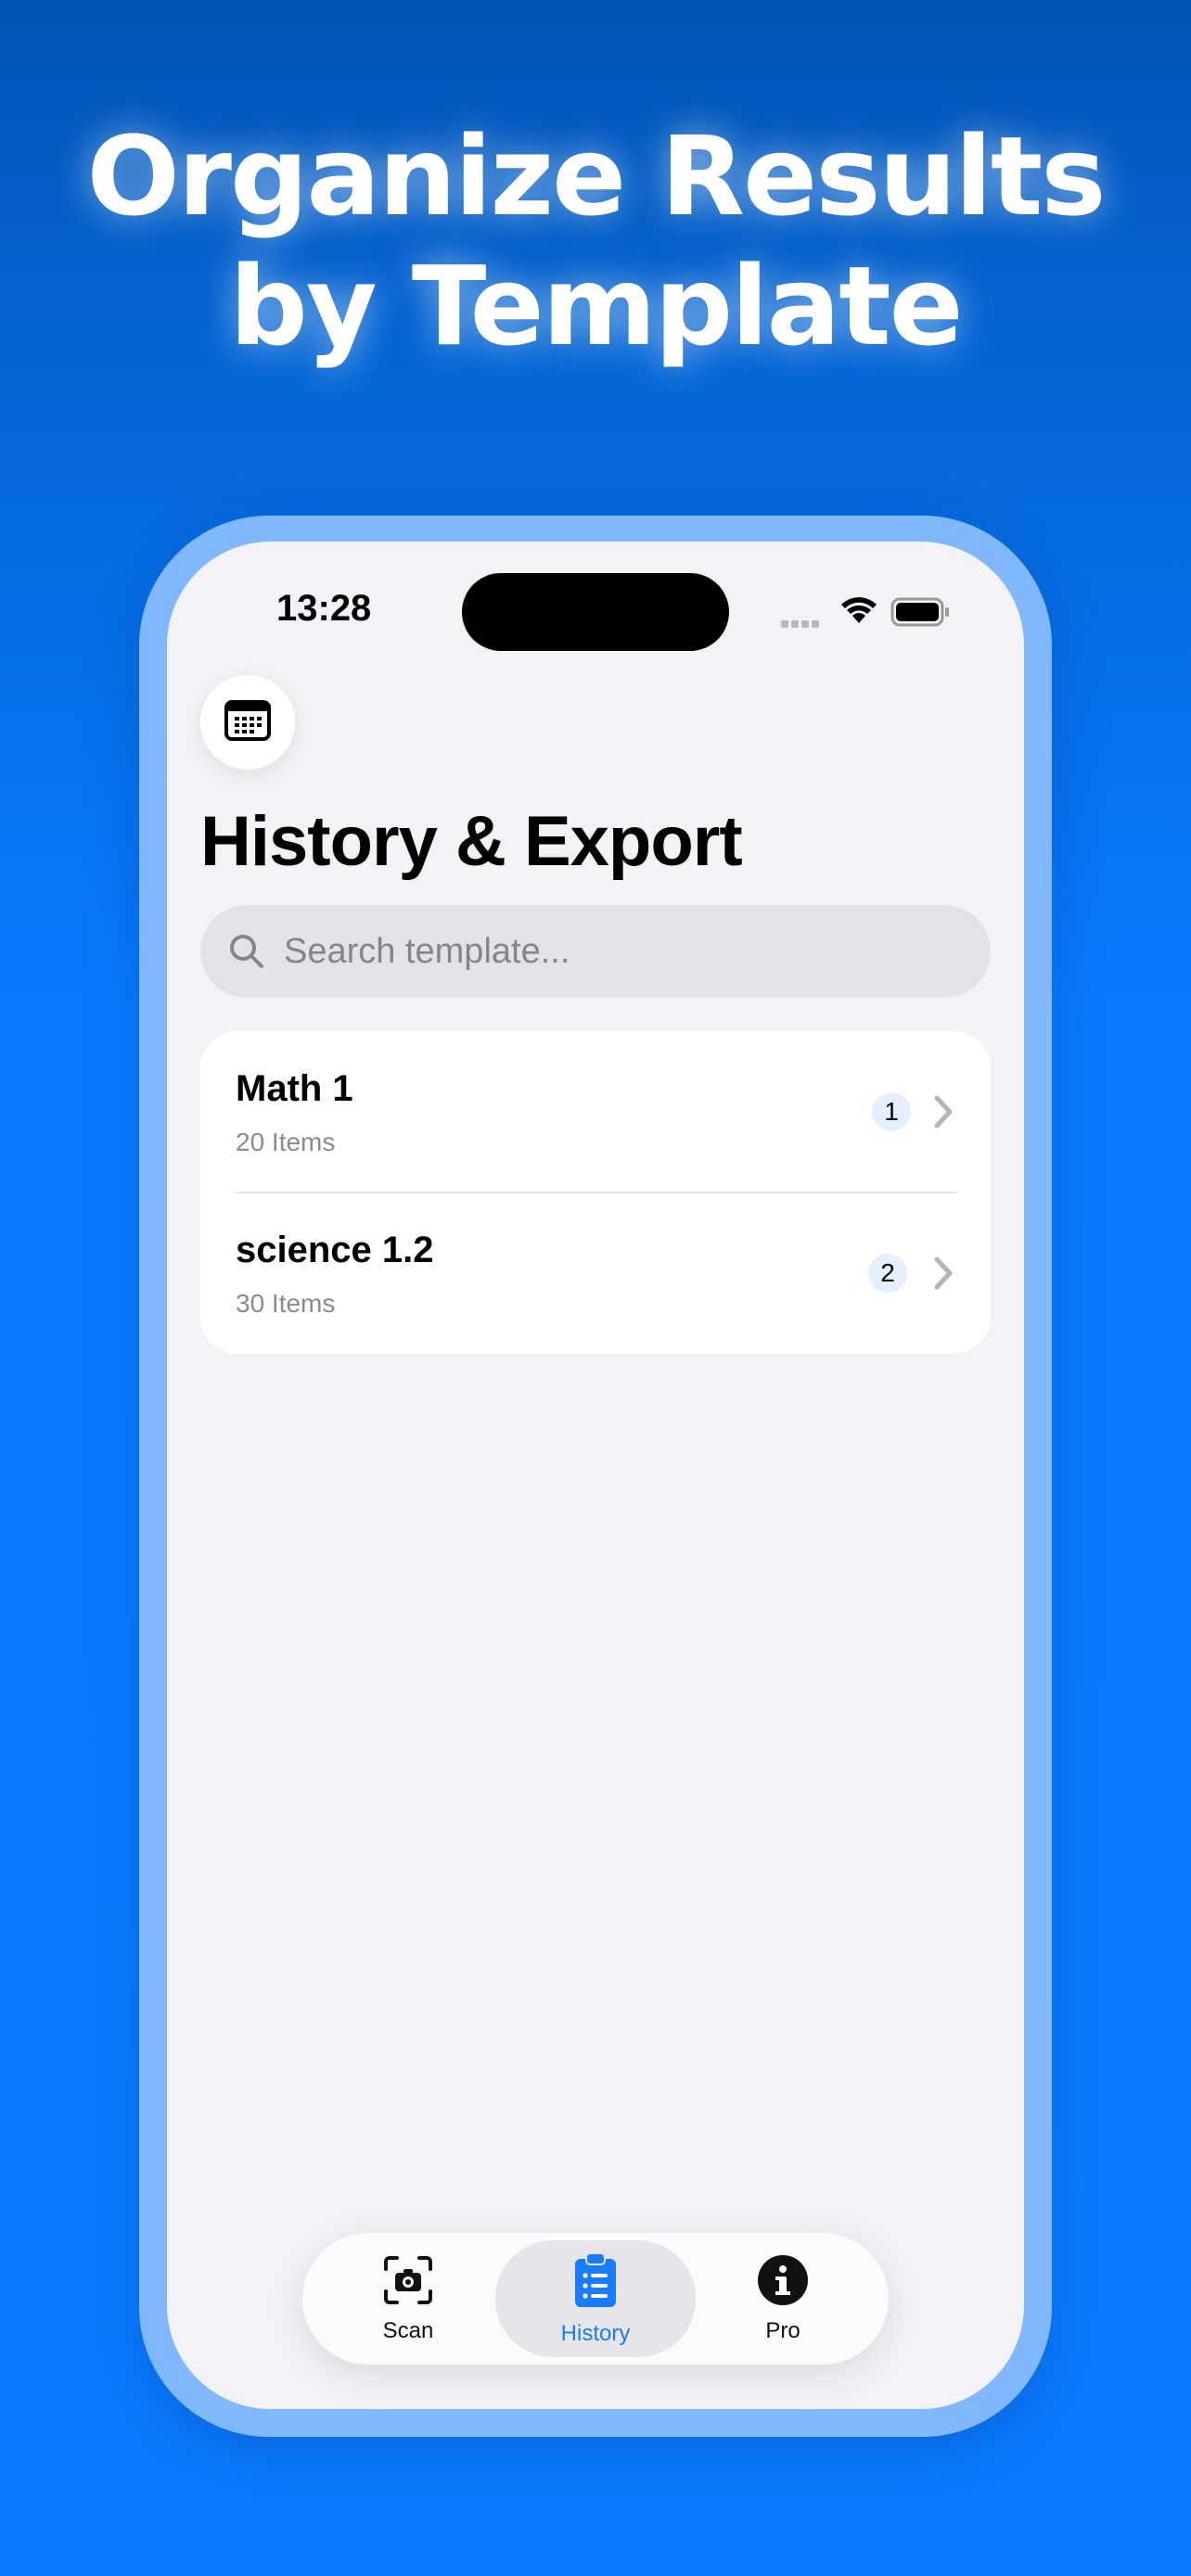 The height and width of the screenshot is (2576, 1191). I want to click on tab-pro: Pro, so click(783, 2299).